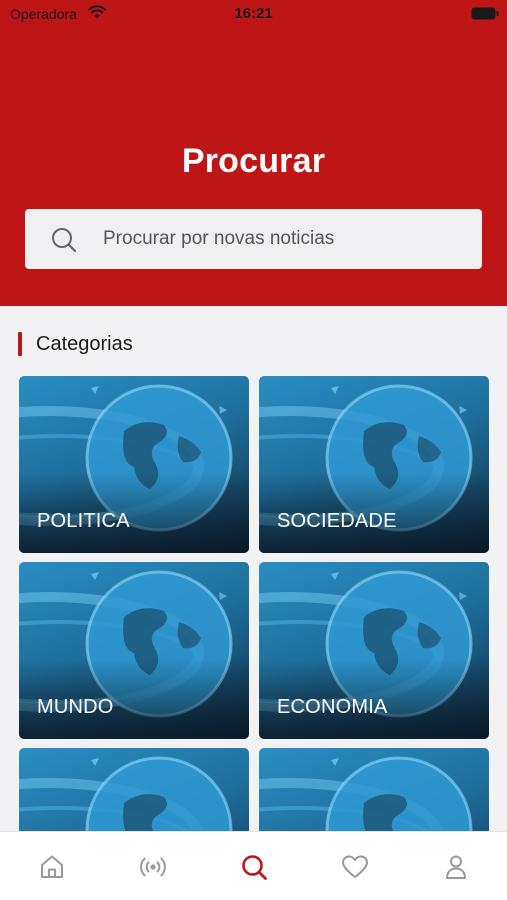 This screenshot has width=507, height=900. I want to click on tab-home, so click(52, 867).